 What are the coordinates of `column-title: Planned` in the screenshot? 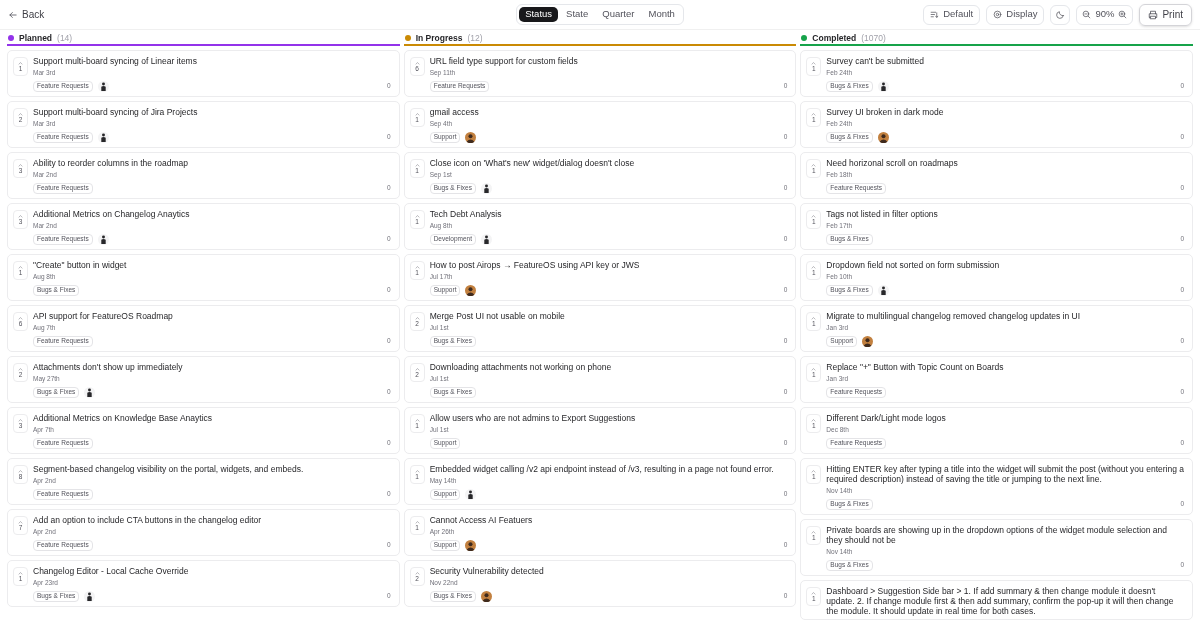 It's located at (36, 38).